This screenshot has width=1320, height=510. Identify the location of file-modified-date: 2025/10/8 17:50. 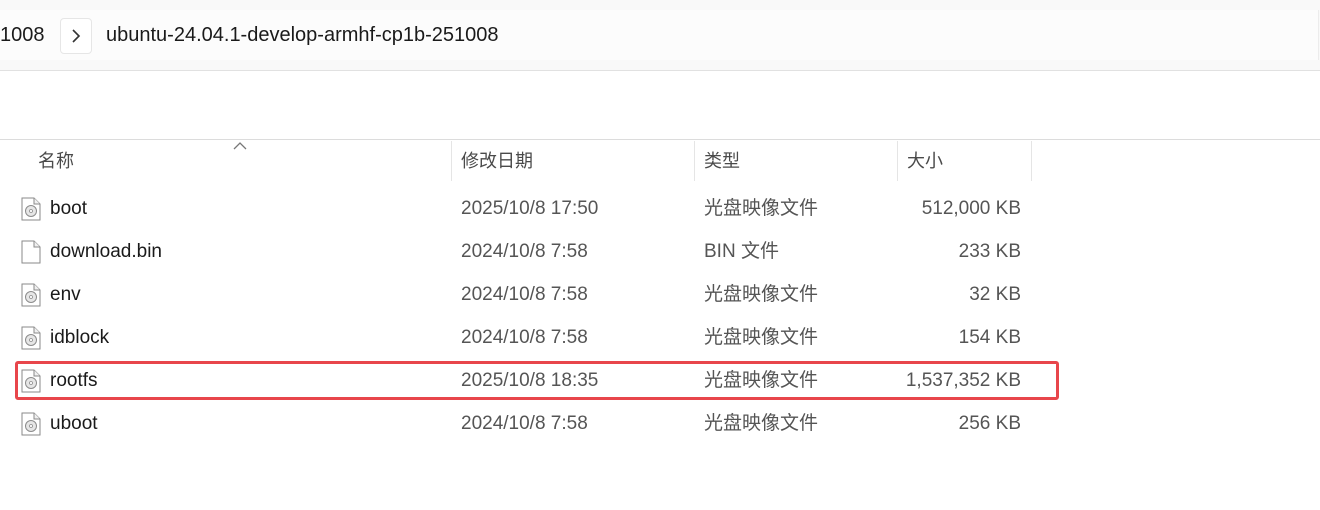
(530, 208).